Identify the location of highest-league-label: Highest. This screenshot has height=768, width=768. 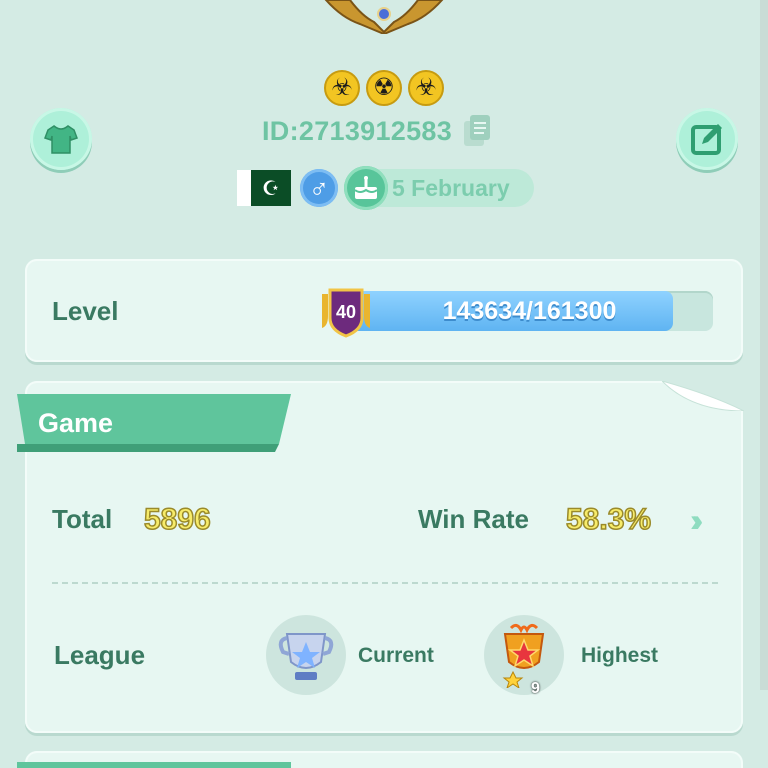
(620, 655).